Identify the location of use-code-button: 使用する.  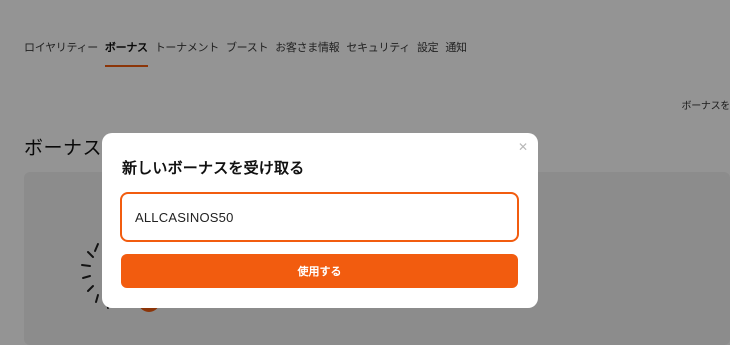
(319, 271).